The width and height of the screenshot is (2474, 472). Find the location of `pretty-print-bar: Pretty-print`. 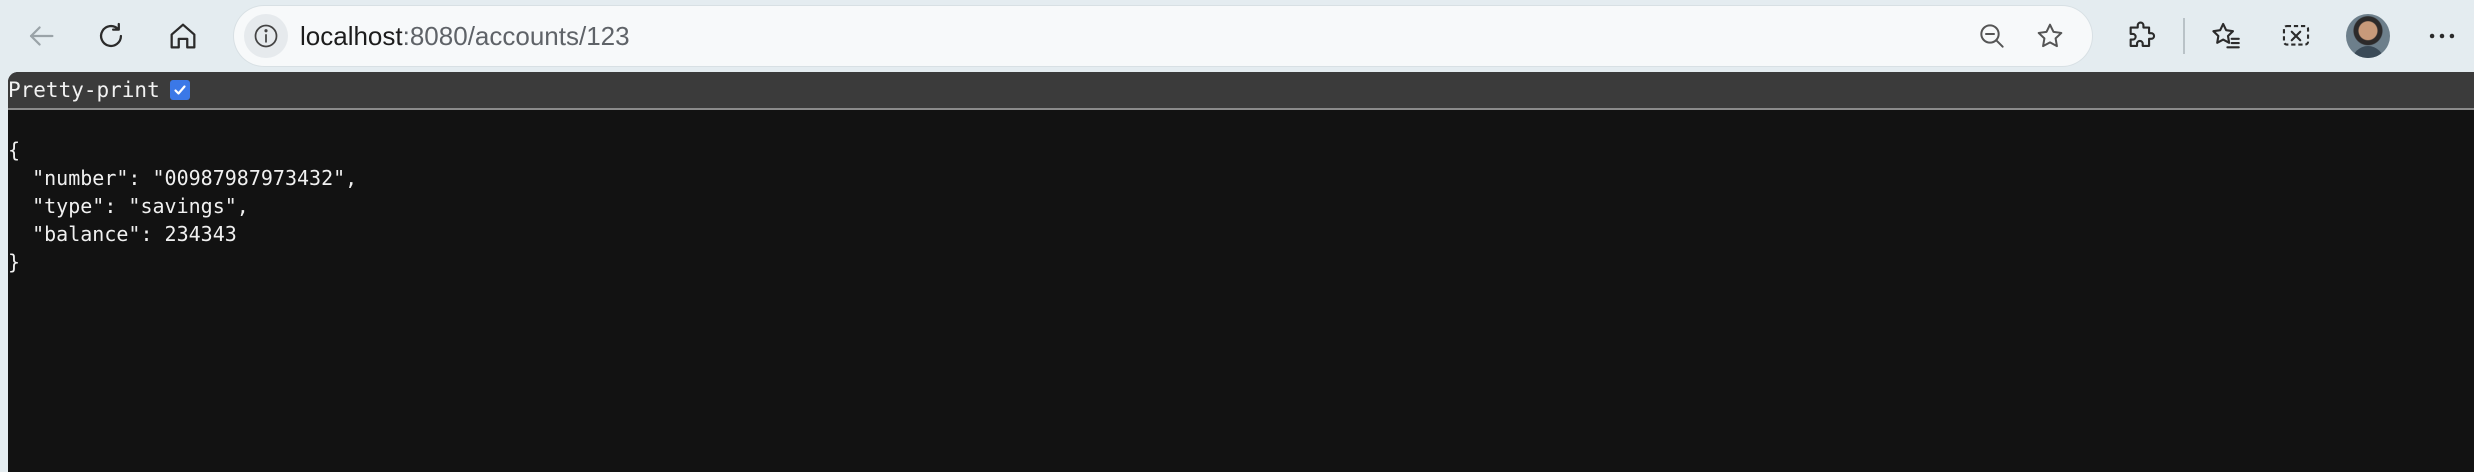

pretty-print-bar: Pretty-print is located at coordinates (1241, 91).